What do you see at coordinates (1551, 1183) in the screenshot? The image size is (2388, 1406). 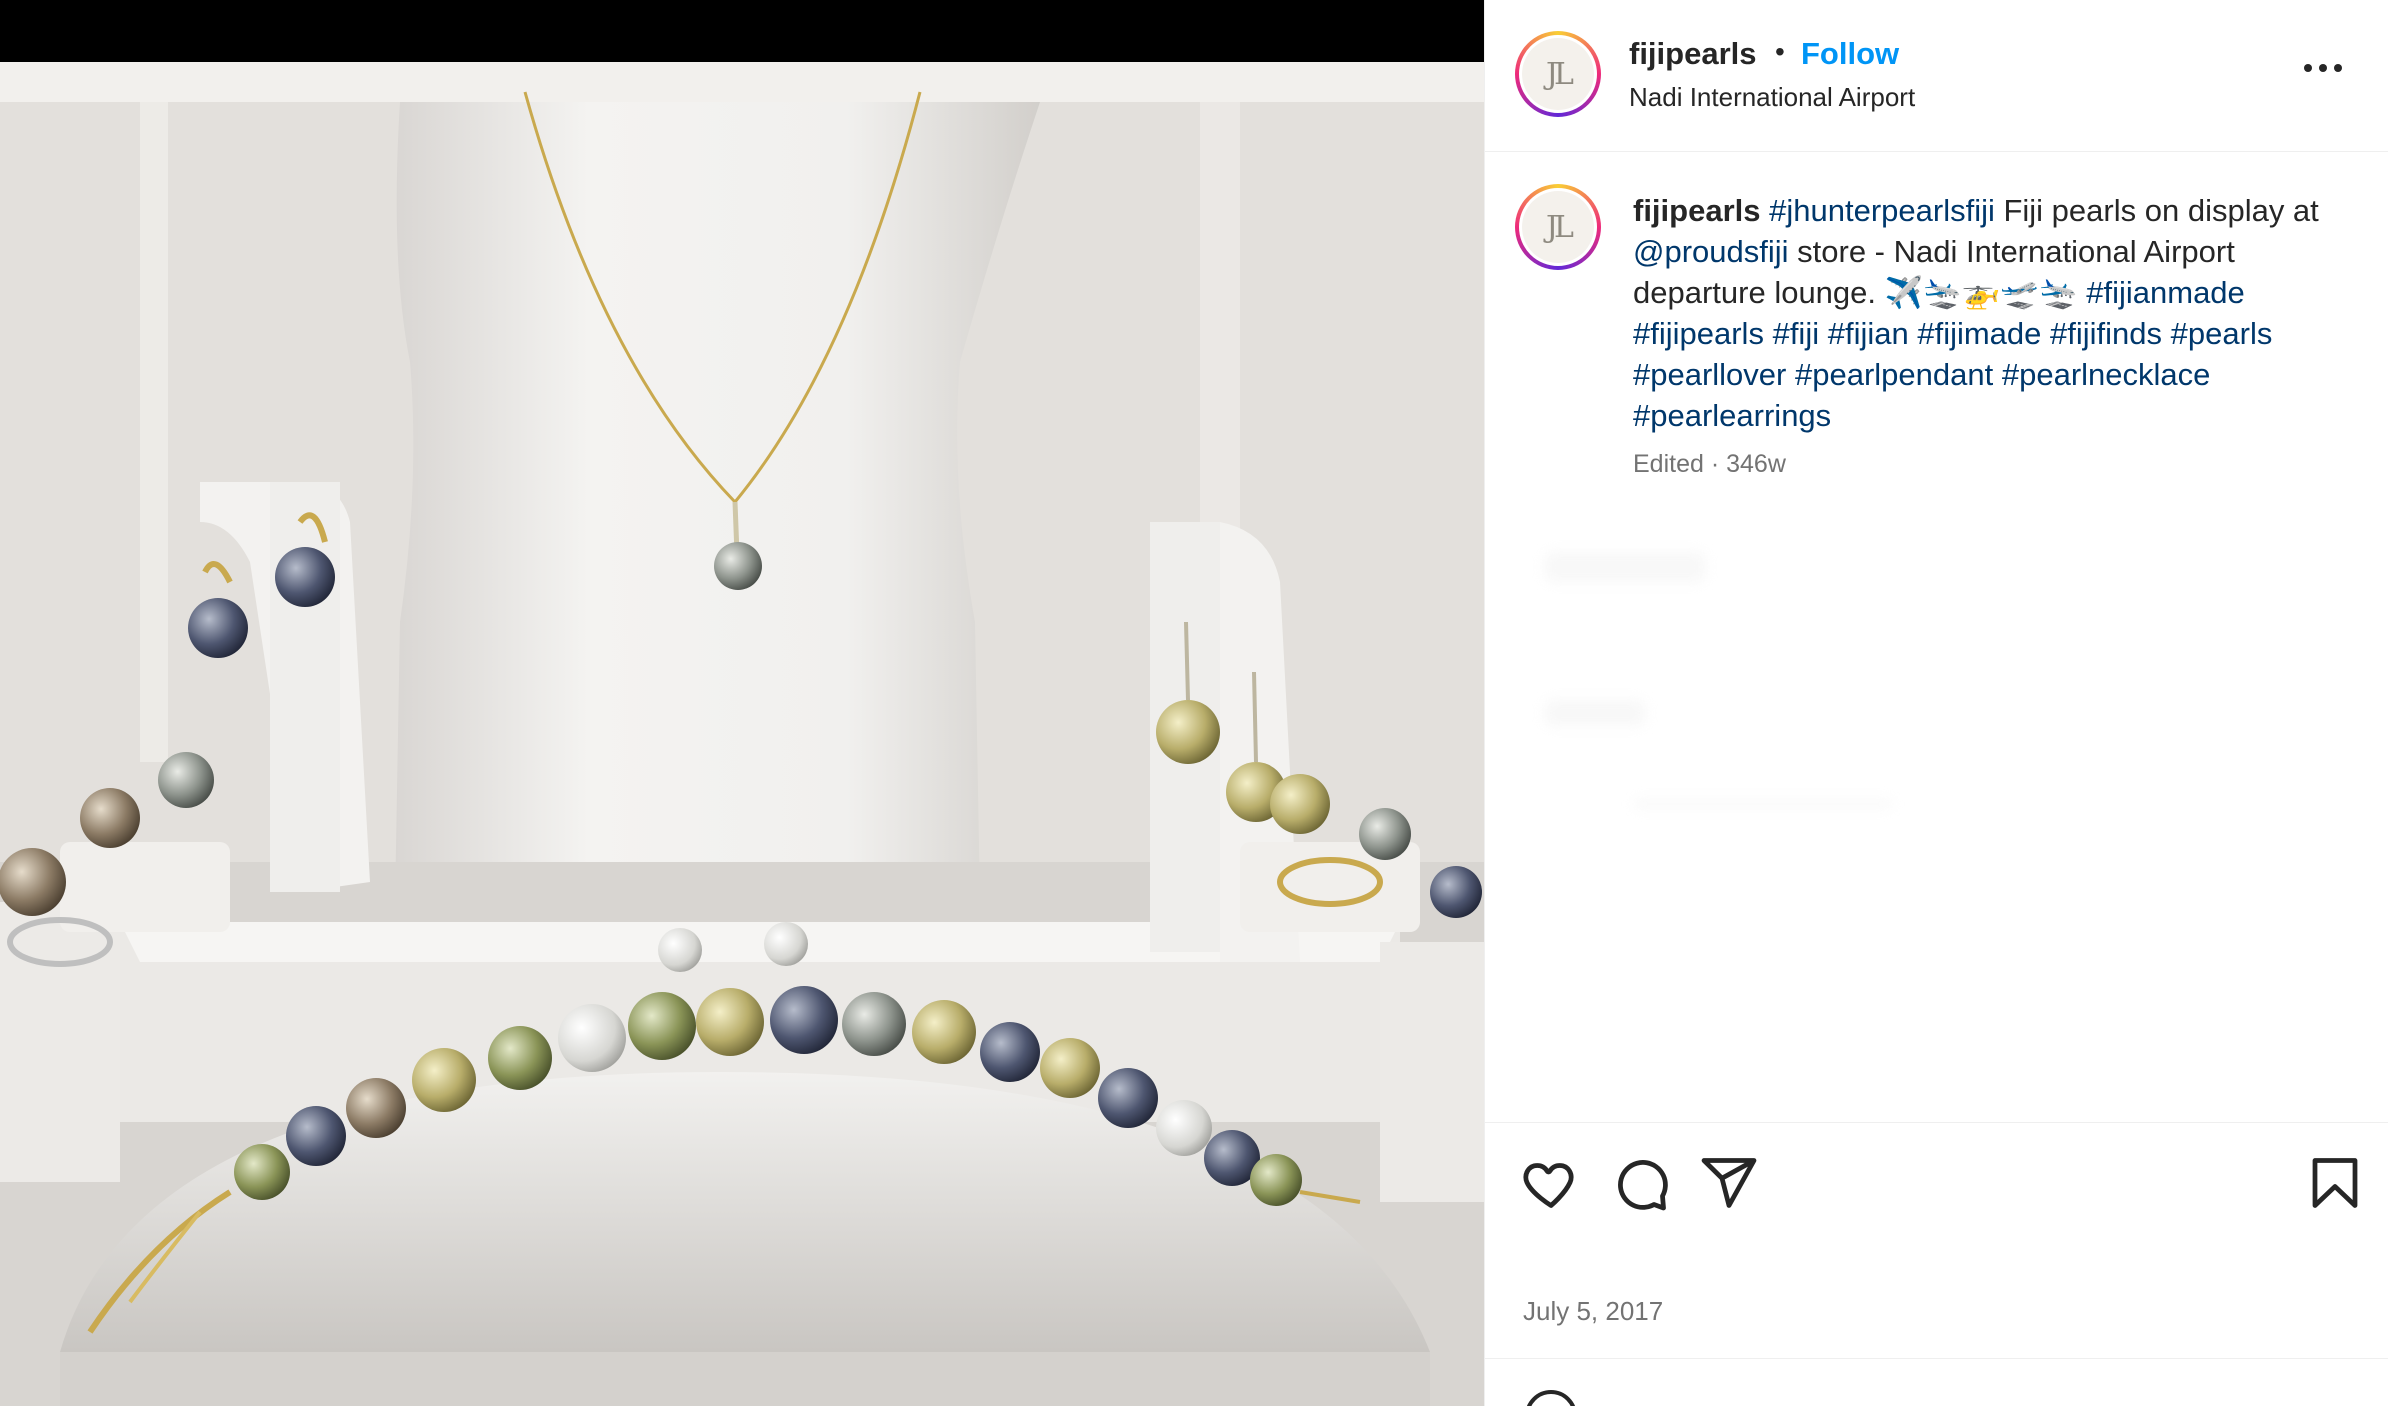 I see `heart-icon` at bounding box center [1551, 1183].